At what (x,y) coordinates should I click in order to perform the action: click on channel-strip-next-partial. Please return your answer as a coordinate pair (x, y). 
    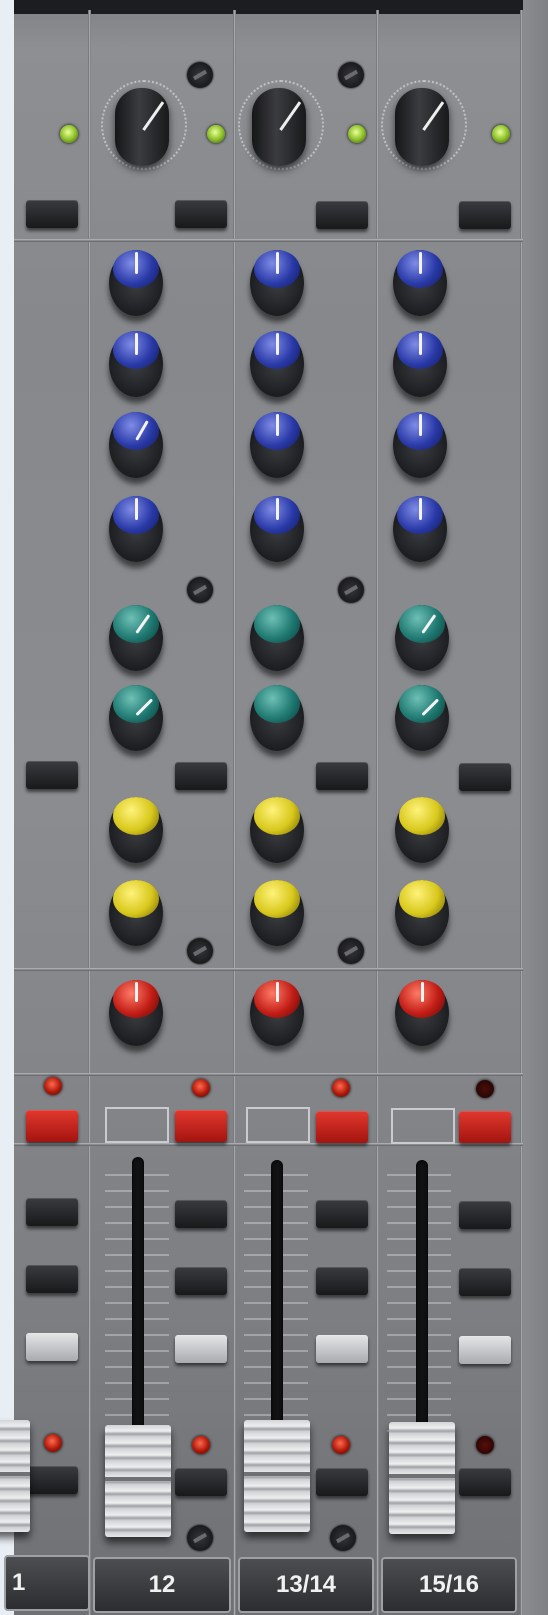
    Looking at the image, I should click on (535, 807).